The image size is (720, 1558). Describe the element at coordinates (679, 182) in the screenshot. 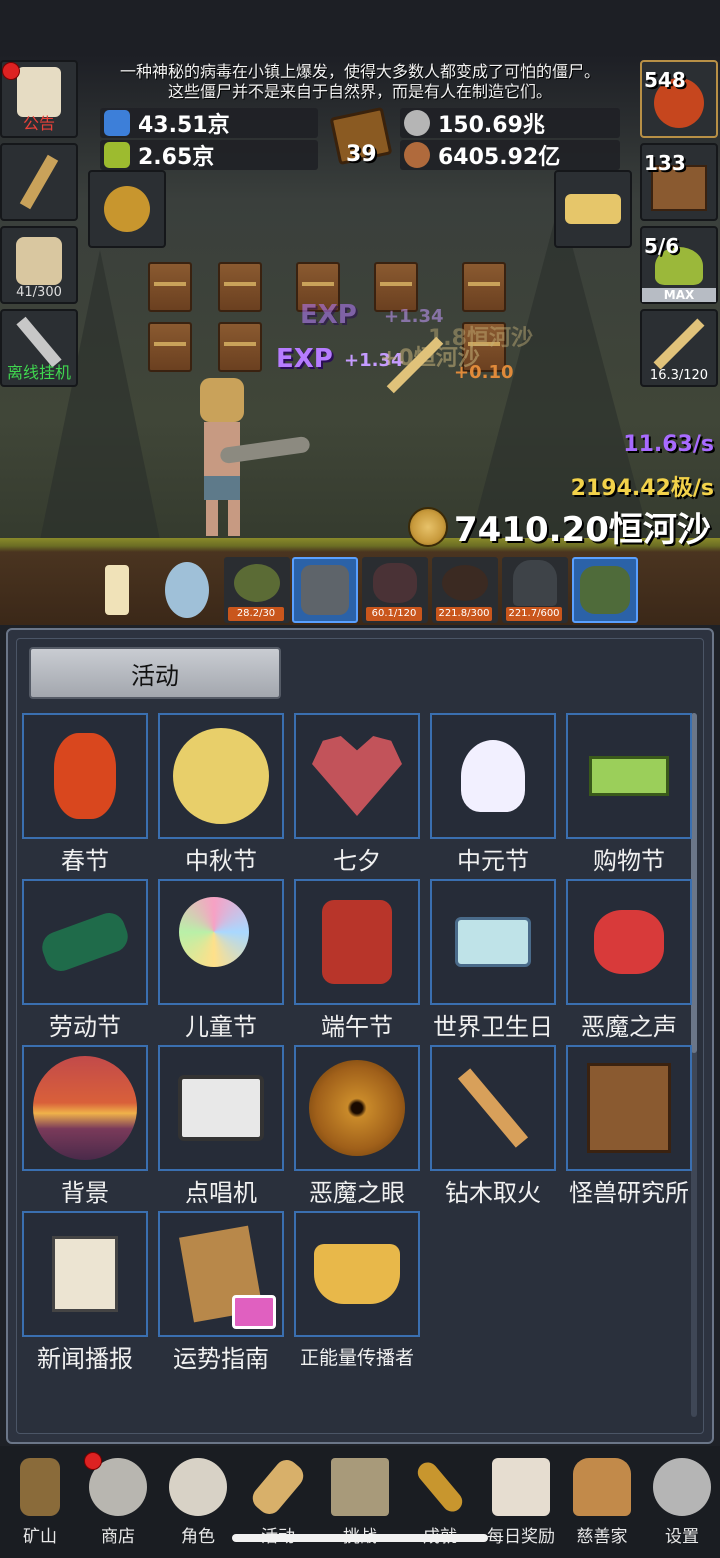

I see `treasure-chest-button: 133` at that location.